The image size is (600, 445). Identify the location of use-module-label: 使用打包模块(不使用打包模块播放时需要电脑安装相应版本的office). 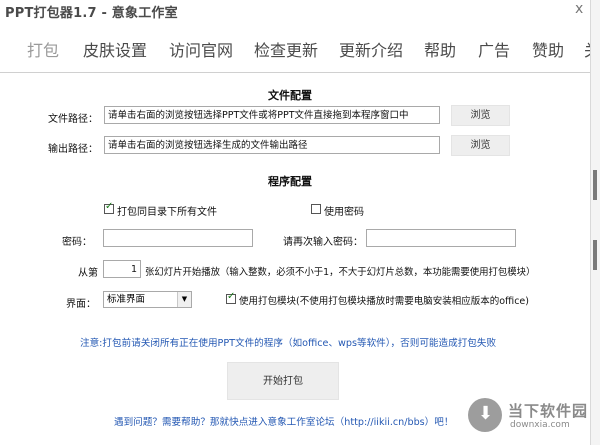
(384, 301).